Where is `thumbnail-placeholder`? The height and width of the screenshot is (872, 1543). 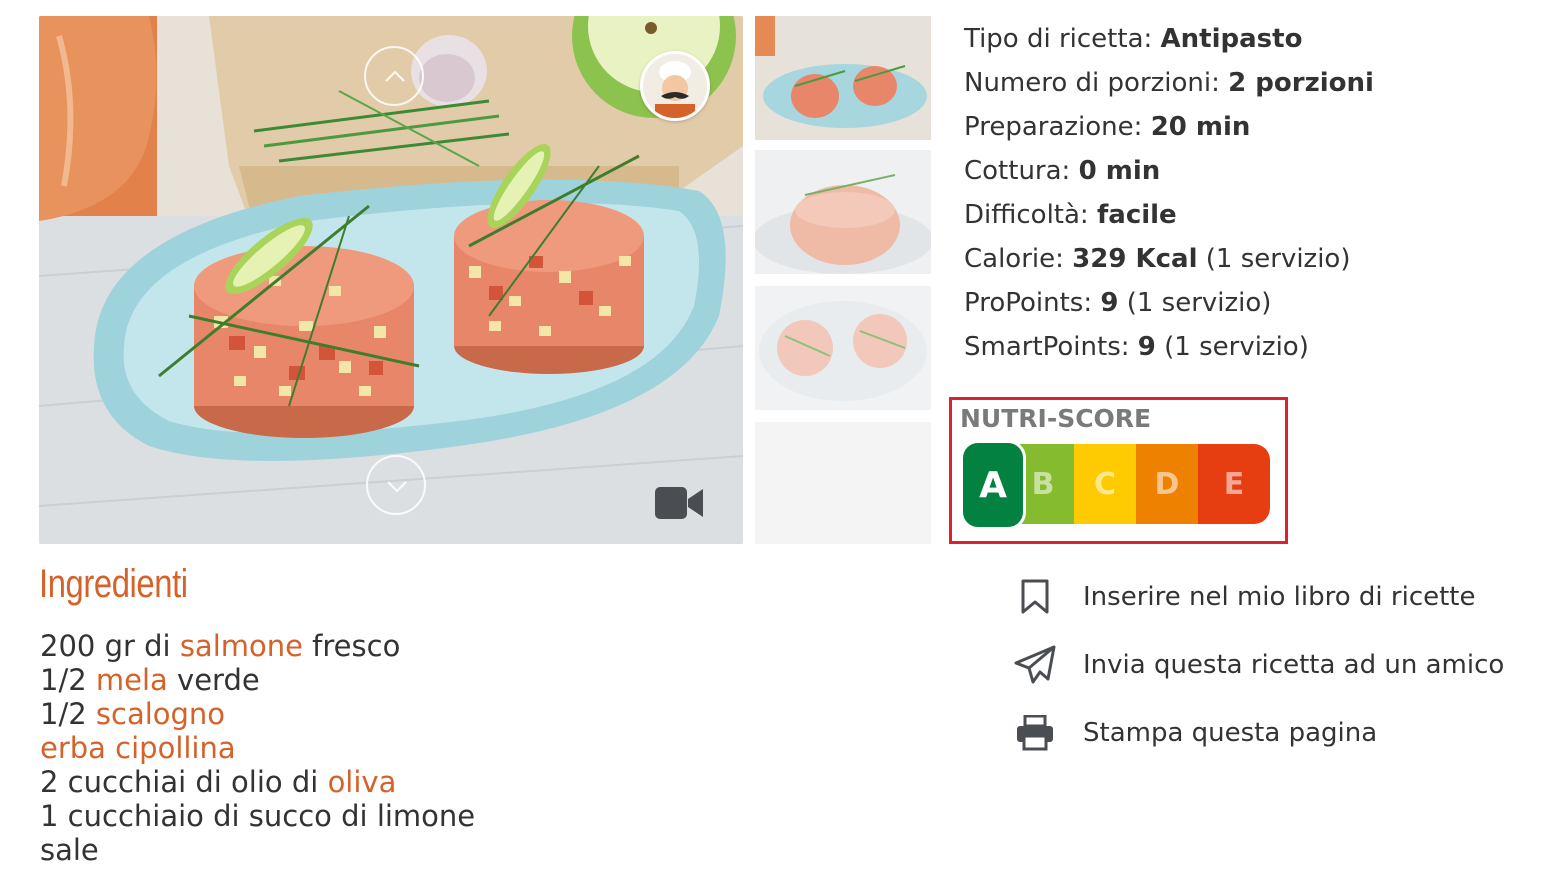 thumbnail-placeholder is located at coordinates (843, 483).